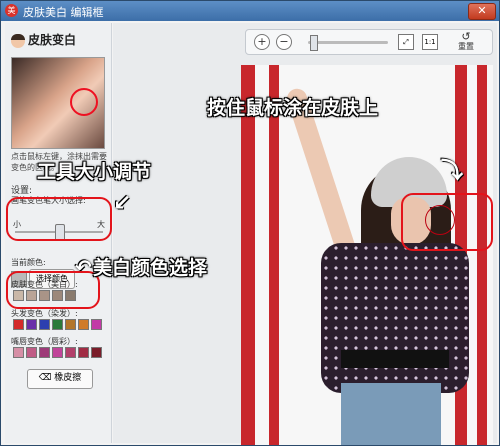 This screenshot has width=500, height=446. I want to click on annotation-paint-skin: 按住鼠标涂在皮肤上, so click(293, 108).